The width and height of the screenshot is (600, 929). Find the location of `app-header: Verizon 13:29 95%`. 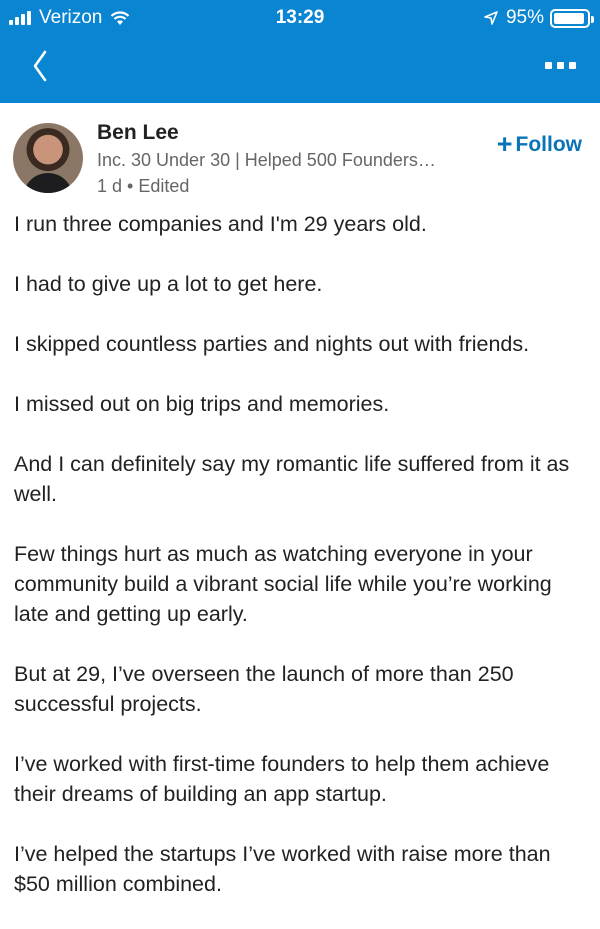

app-header: Verizon 13:29 95% is located at coordinates (300, 51).